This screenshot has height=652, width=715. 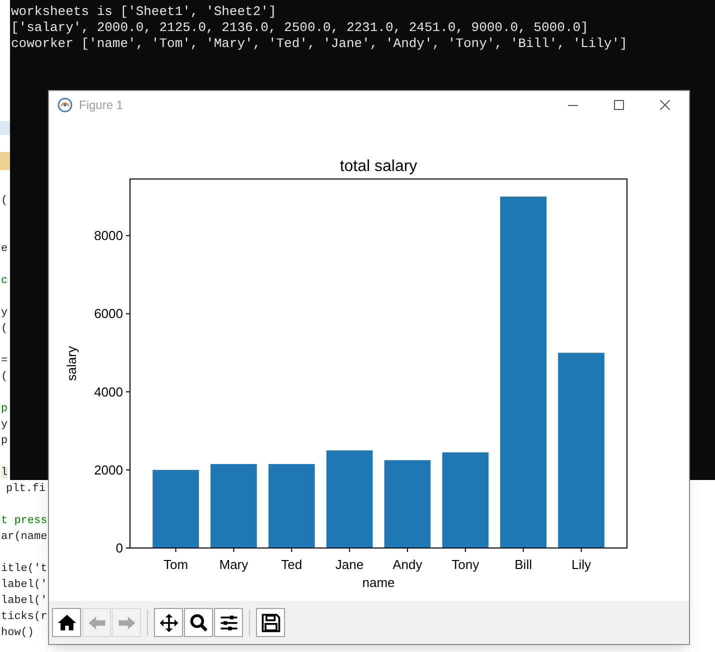 What do you see at coordinates (407, 564) in the screenshot?
I see `x-tick-label: Andy` at bounding box center [407, 564].